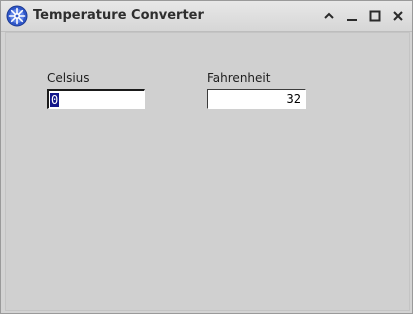 The width and height of the screenshot is (413, 314). Describe the element at coordinates (96, 99) in the screenshot. I see `celsius-input: 0` at that location.